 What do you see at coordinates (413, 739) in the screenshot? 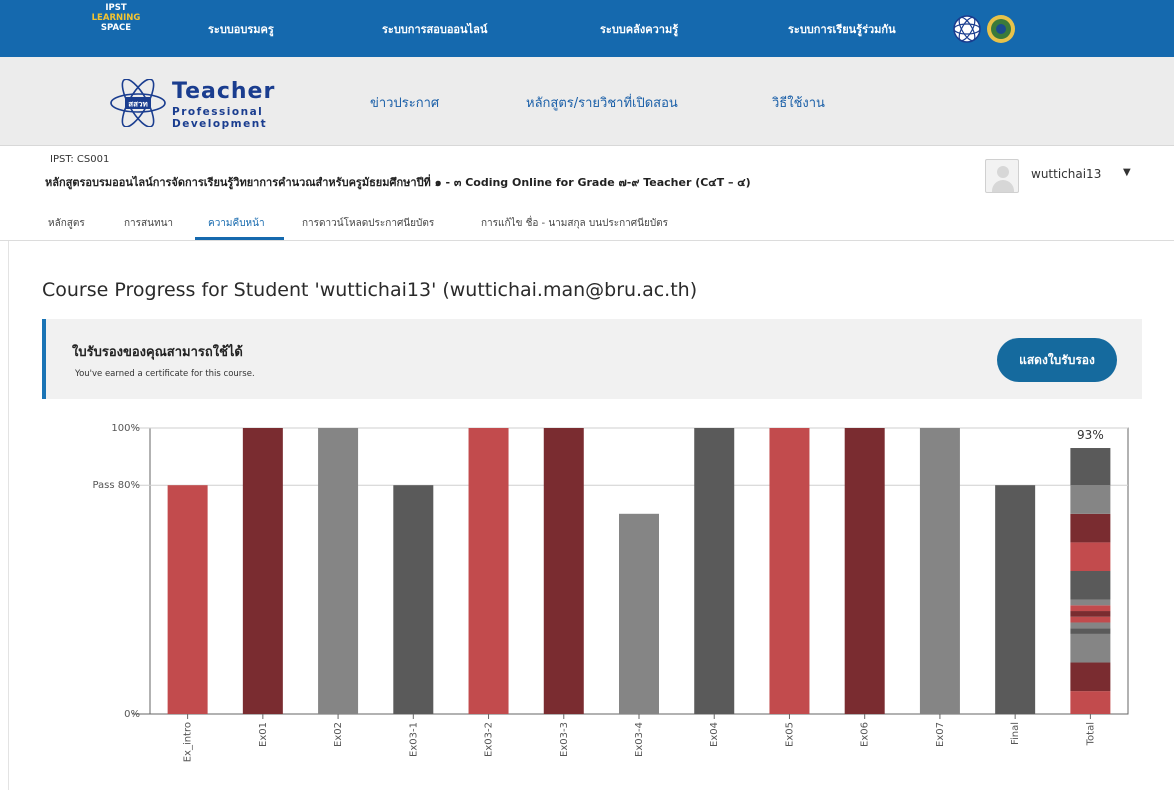
I see `x-tick-label: Ex03-1` at bounding box center [413, 739].